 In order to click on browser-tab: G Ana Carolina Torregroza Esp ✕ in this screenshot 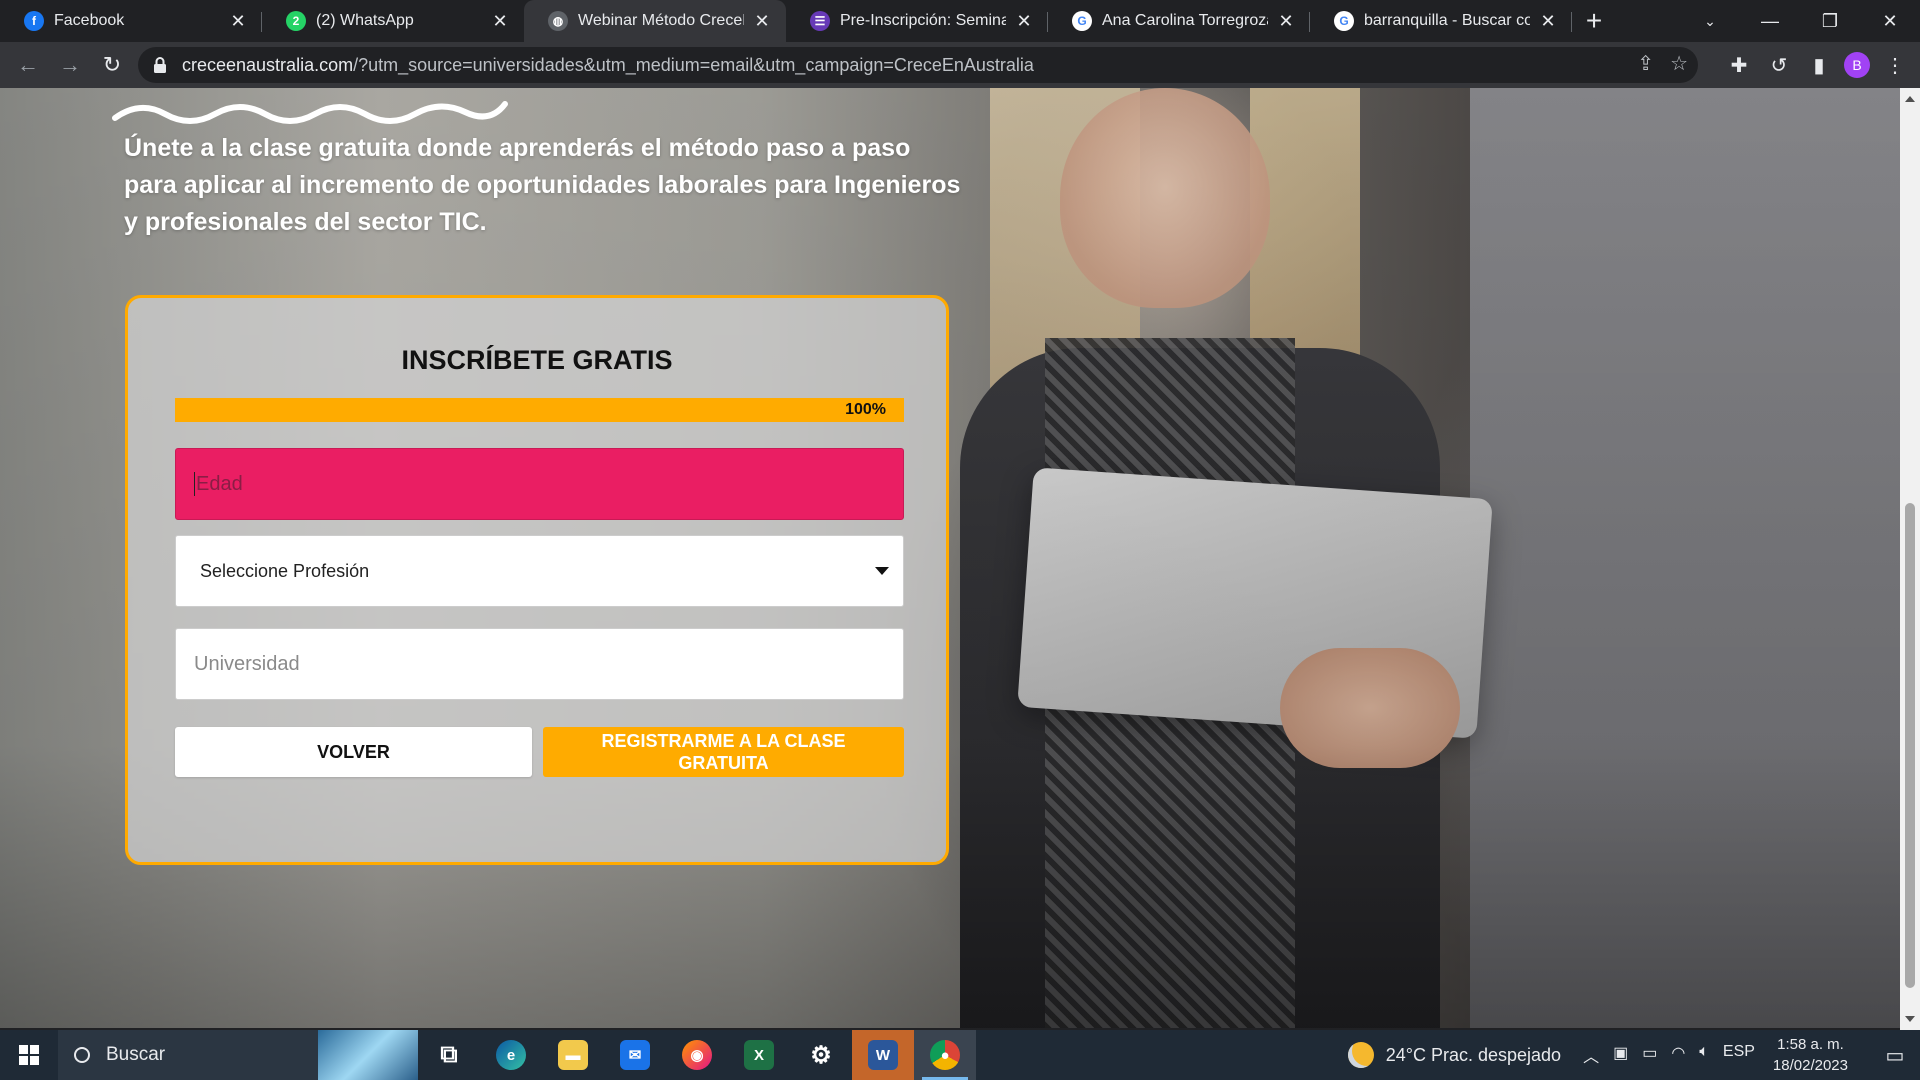, I will do `click(1179, 21)`.